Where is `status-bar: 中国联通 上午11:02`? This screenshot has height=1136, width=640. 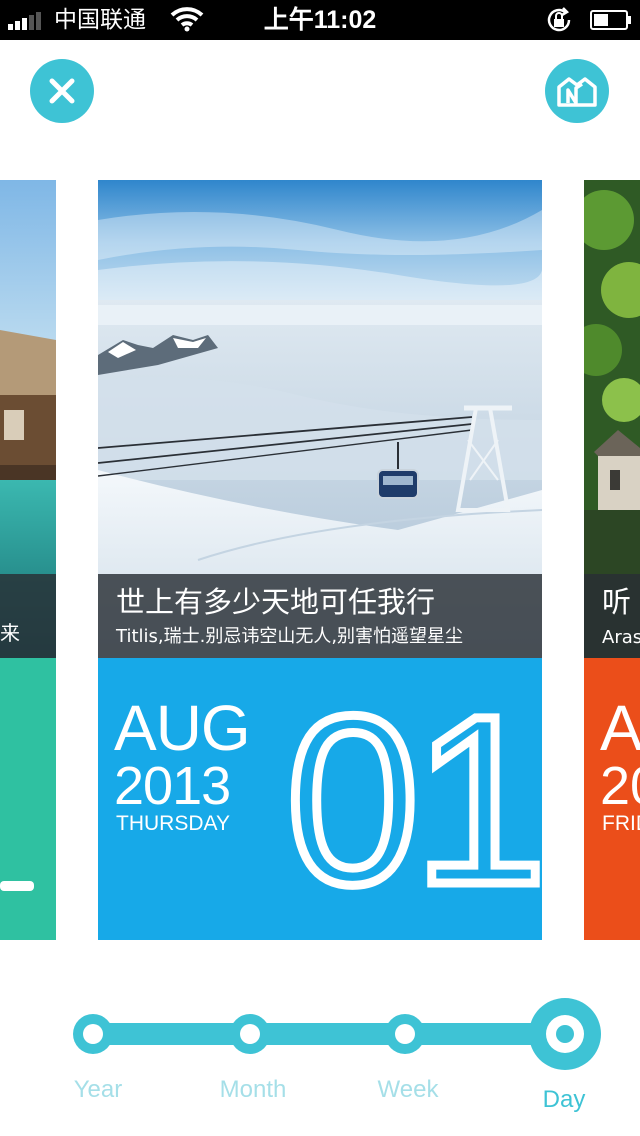 status-bar: 中国联通 上午11:02 is located at coordinates (320, 20).